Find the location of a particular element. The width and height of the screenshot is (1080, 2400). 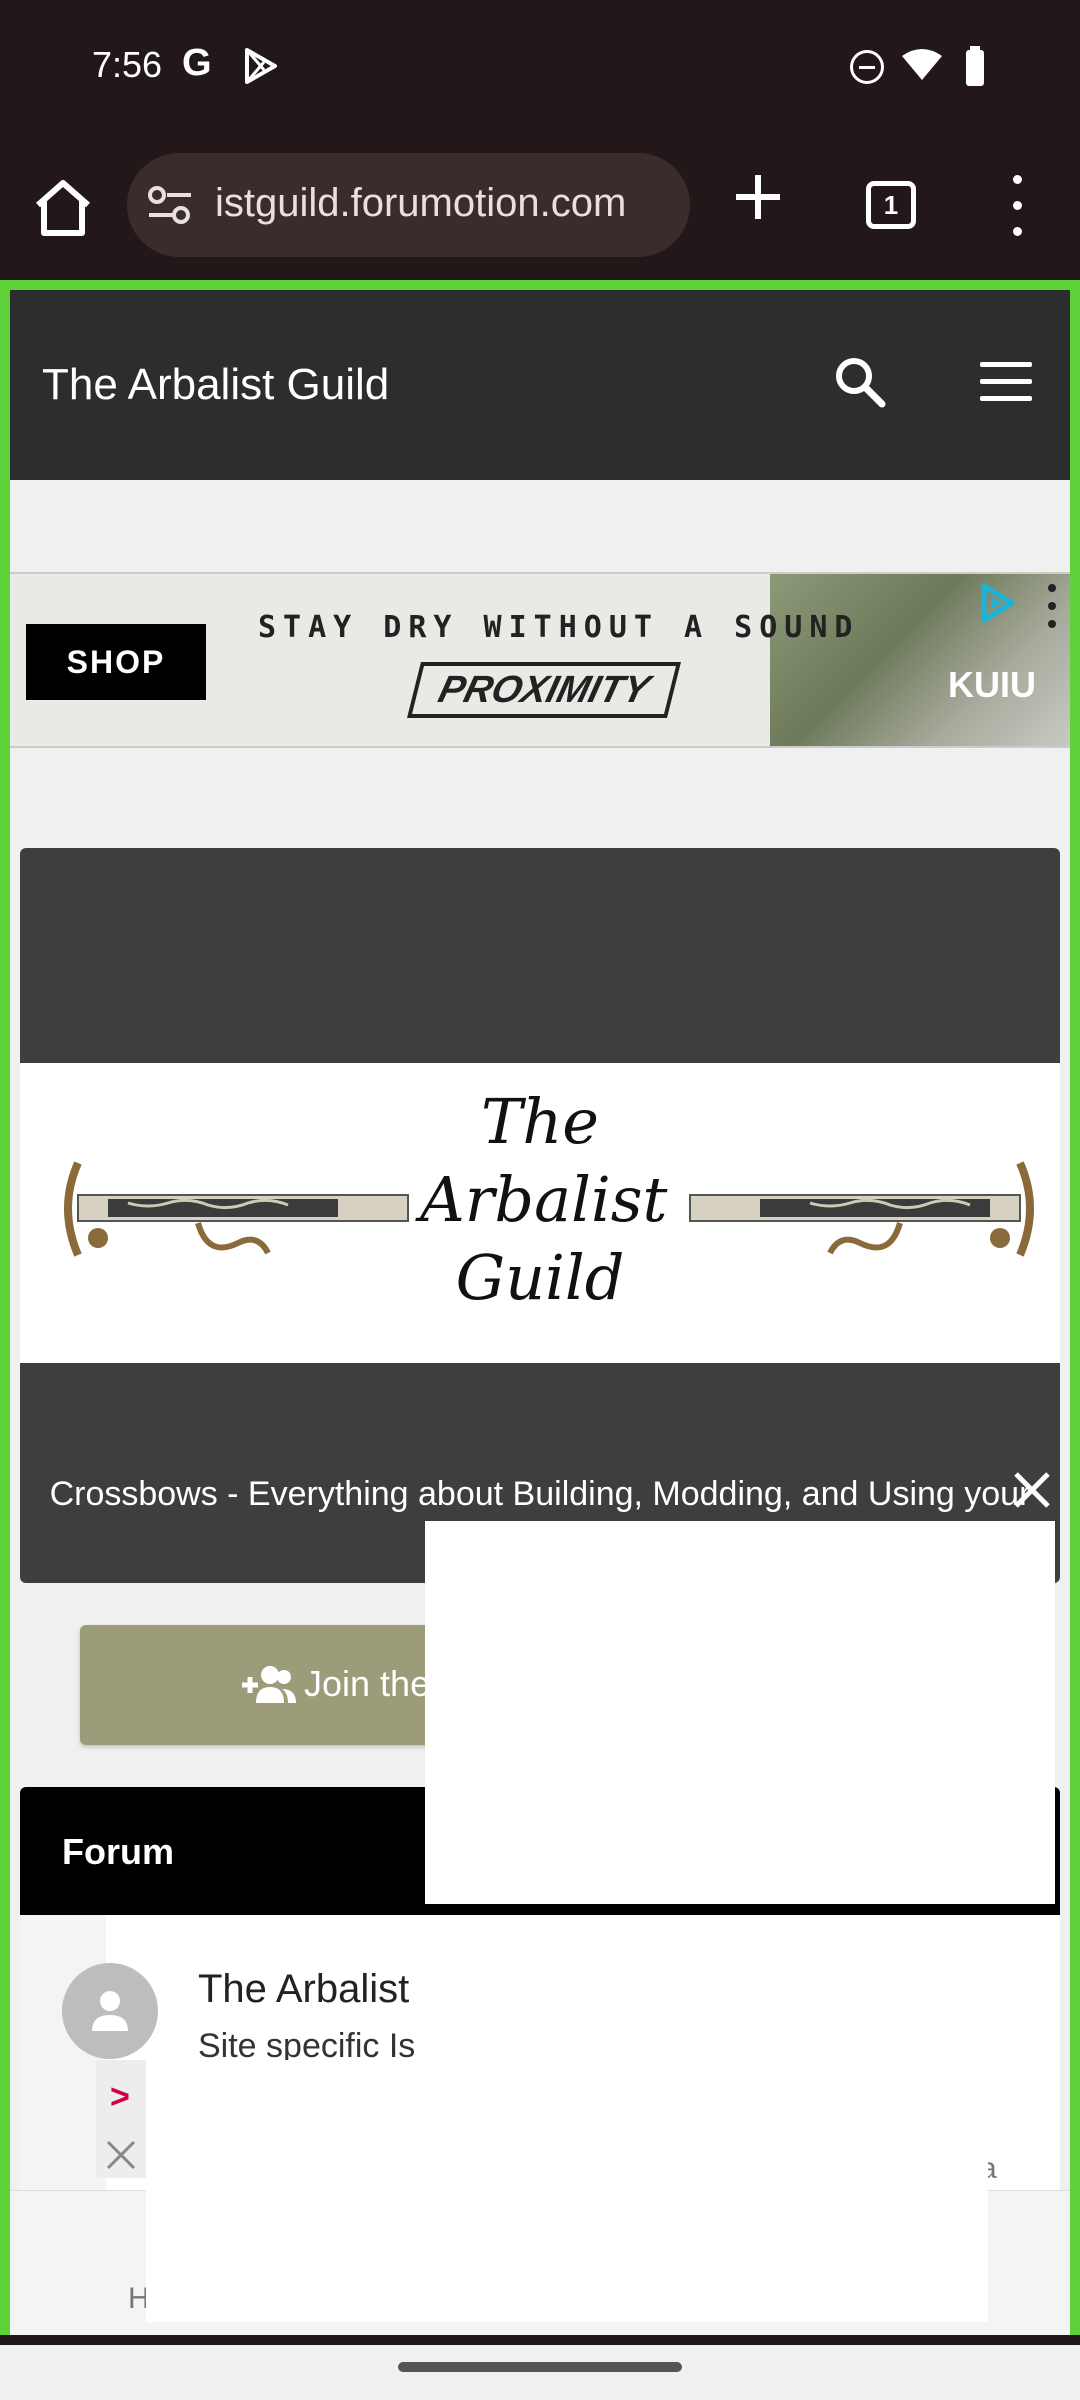

ad-brand: PROXIMITY is located at coordinates (544, 690).